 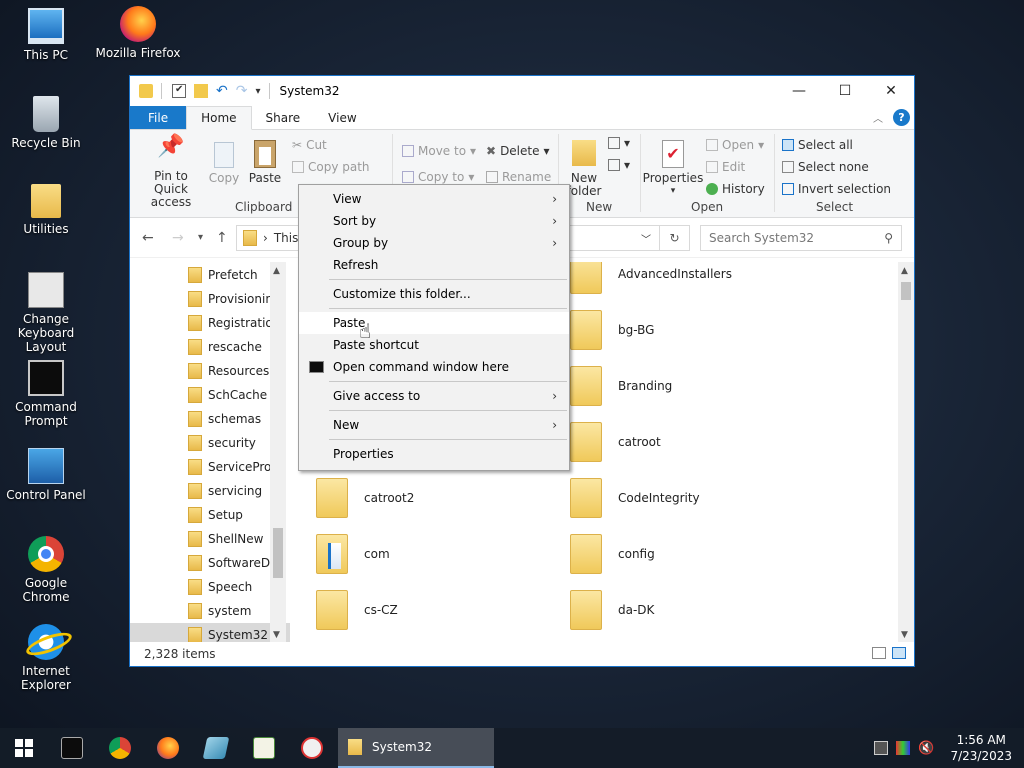 I want to click on copy-to-button: Copy to ▾, so click(x=438, y=177).